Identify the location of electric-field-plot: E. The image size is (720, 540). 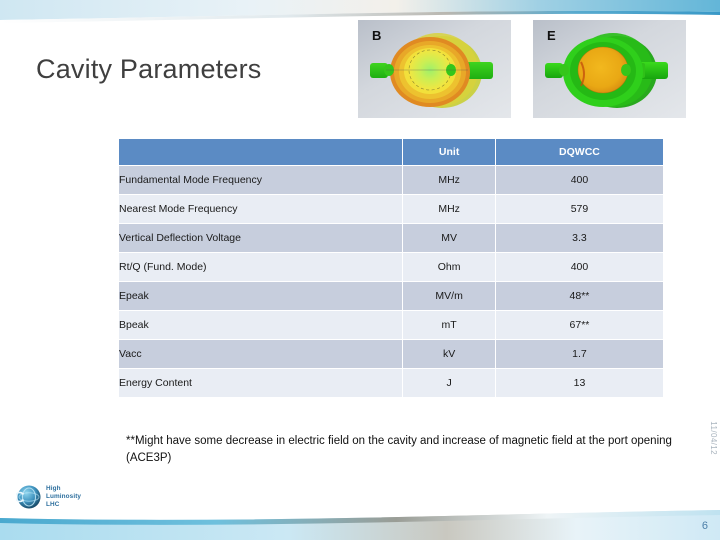
(609, 69).